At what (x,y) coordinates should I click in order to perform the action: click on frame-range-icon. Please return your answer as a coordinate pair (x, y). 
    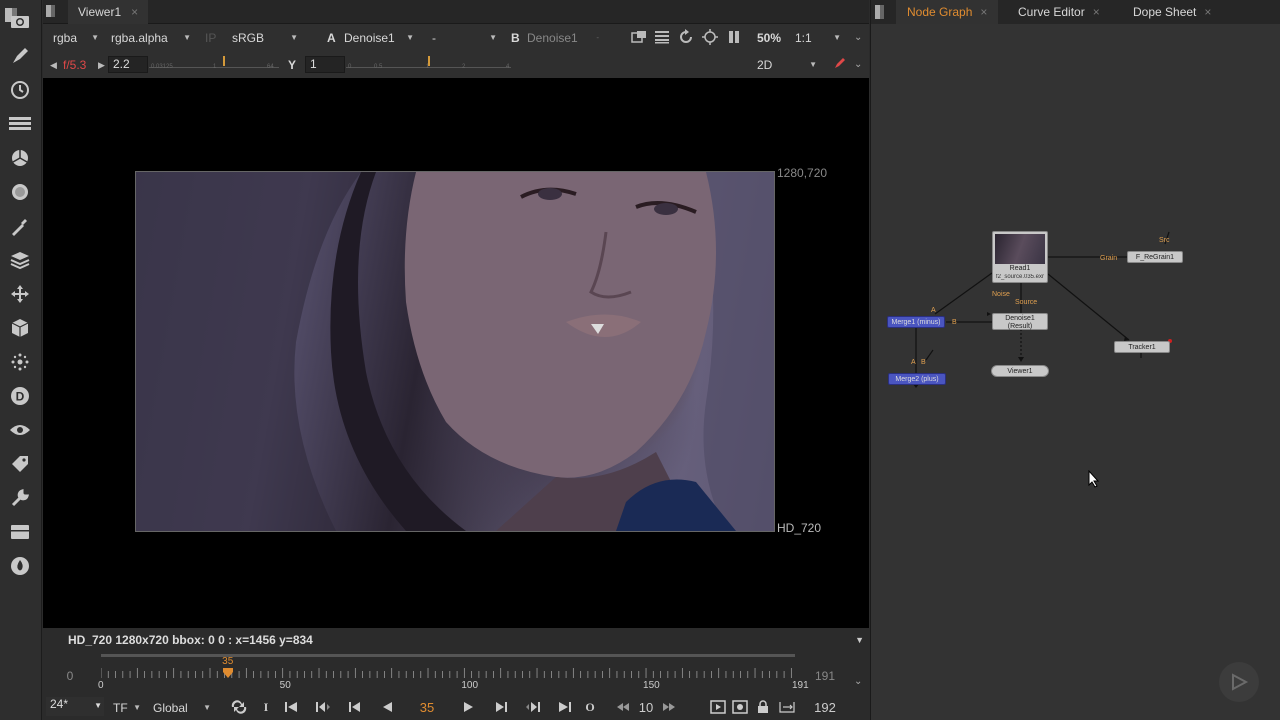
    Looking at the image, I should click on (787, 707).